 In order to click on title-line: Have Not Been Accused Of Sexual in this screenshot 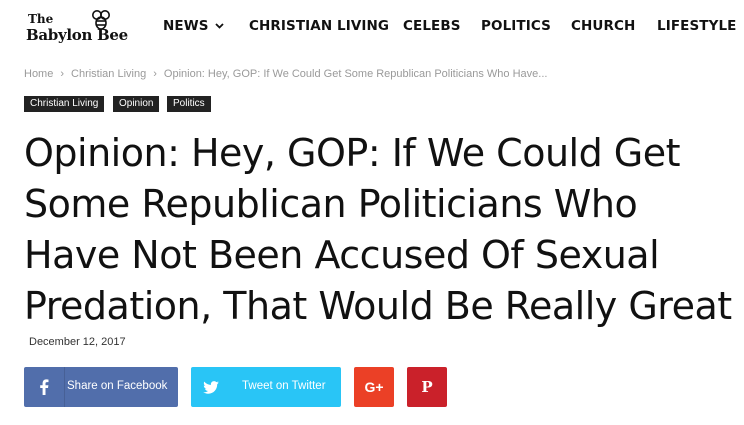, I will do `click(342, 255)`.